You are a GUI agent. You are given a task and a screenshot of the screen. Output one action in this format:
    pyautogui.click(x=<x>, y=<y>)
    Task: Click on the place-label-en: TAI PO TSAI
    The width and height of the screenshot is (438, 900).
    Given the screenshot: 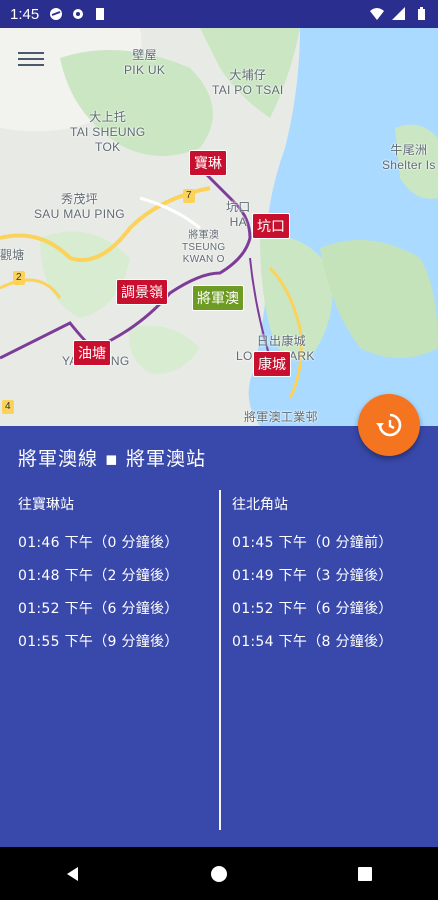 What is the action you would take?
    pyautogui.click(x=248, y=90)
    